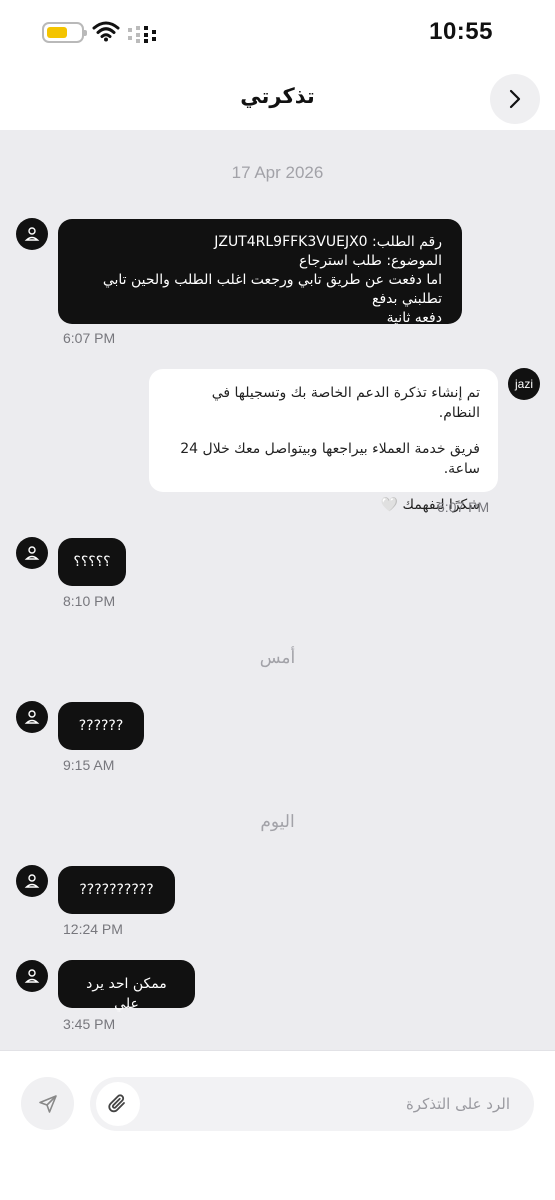 The width and height of the screenshot is (555, 1200). I want to click on composer, so click(277, 1125).